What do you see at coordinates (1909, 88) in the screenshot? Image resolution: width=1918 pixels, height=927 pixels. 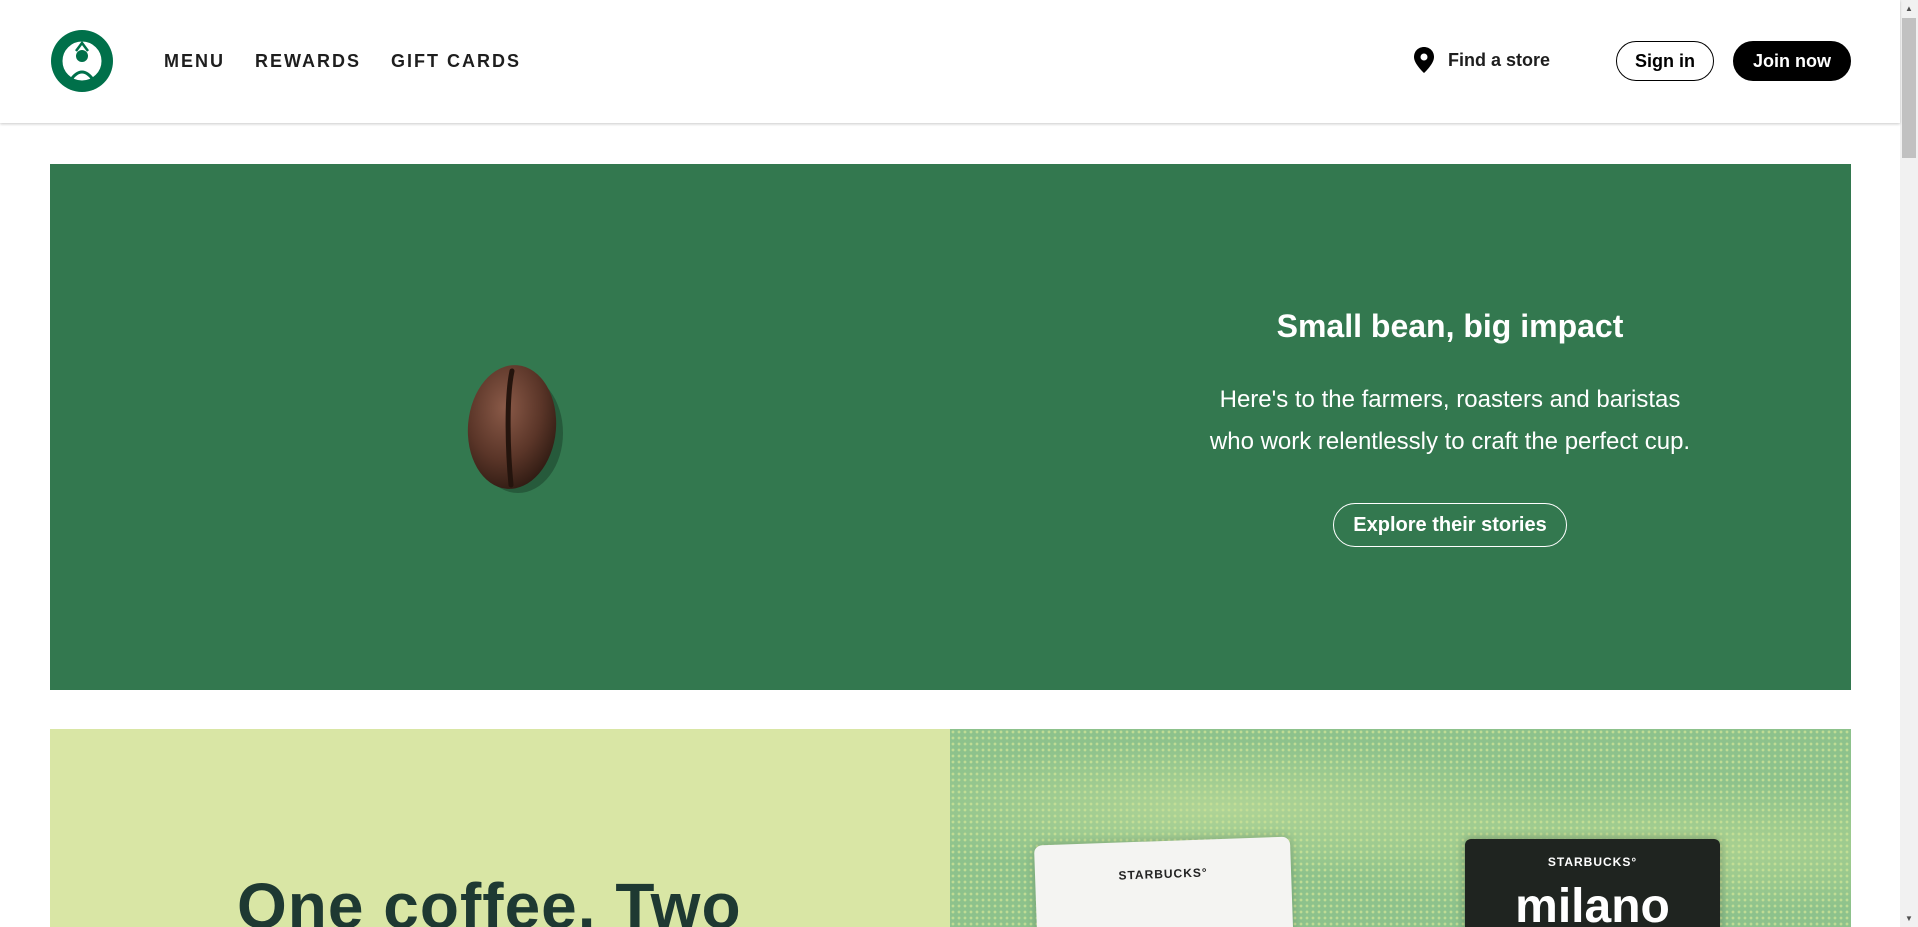 I see `scrollbar-thumb` at bounding box center [1909, 88].